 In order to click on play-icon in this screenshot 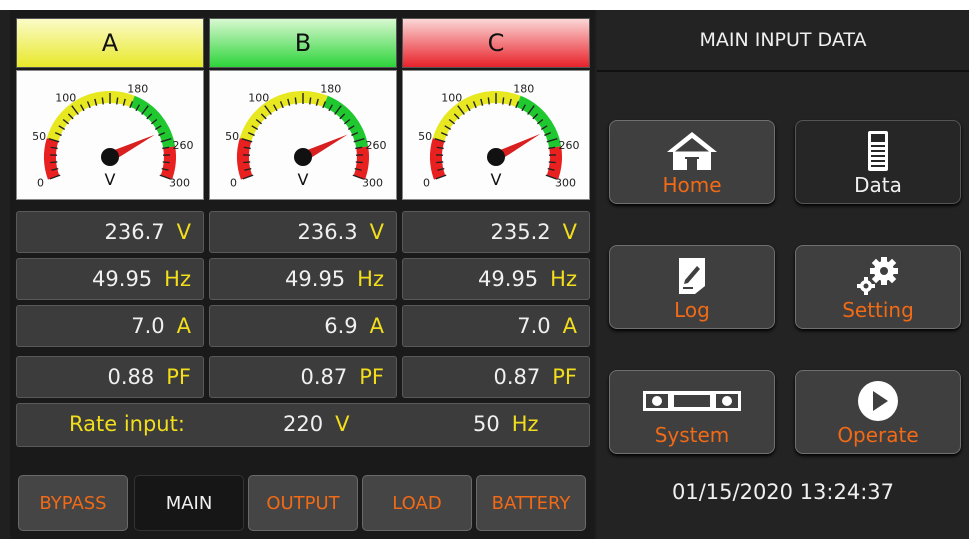, I will do `click(878, 401)`.